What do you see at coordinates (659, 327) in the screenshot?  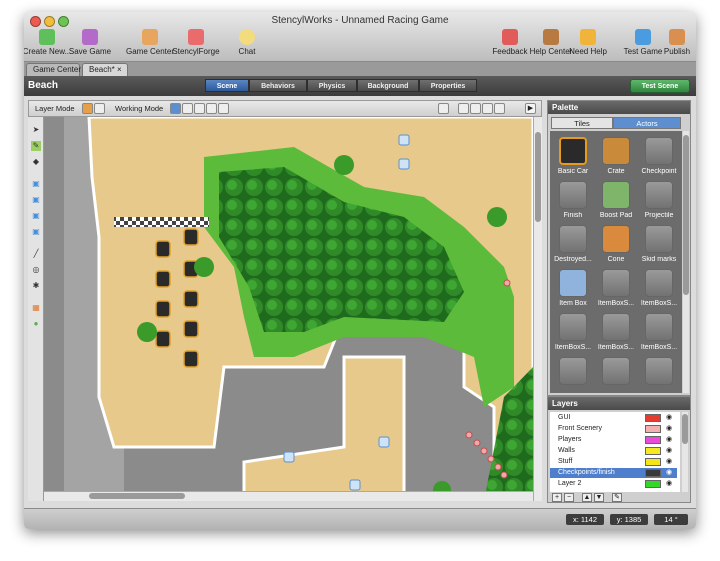 I see `item-box-small-icon` at bounding box center [659, 327].